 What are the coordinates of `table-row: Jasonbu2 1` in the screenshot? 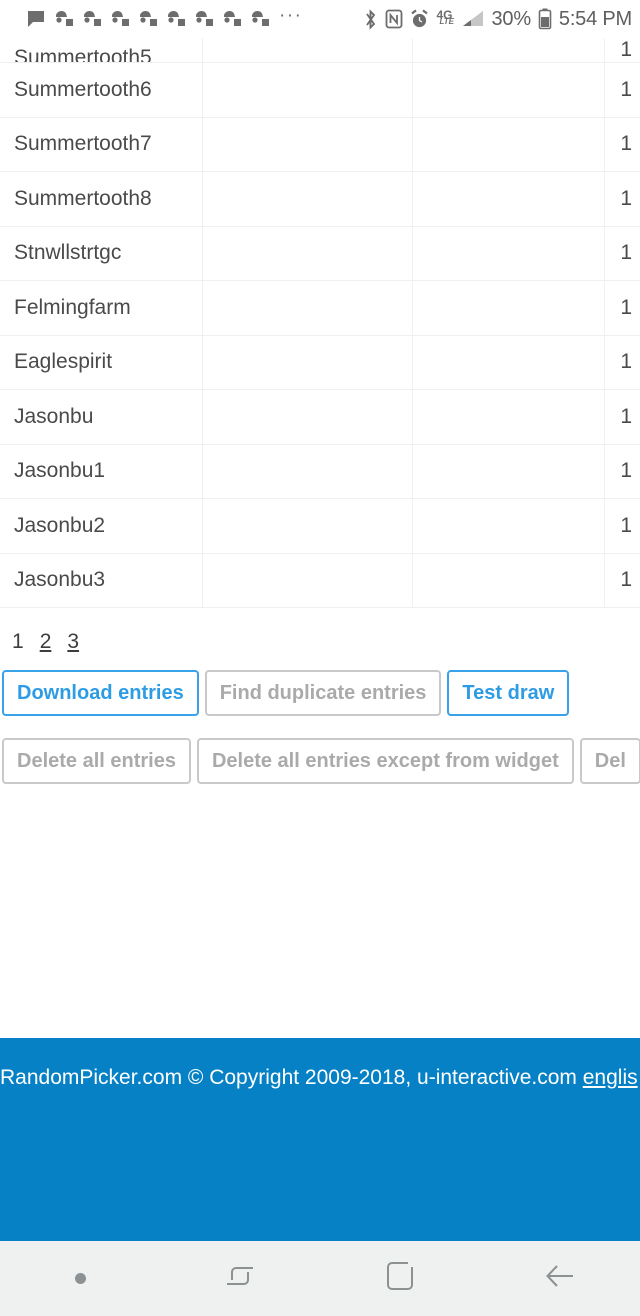 It's located at (320, 526).